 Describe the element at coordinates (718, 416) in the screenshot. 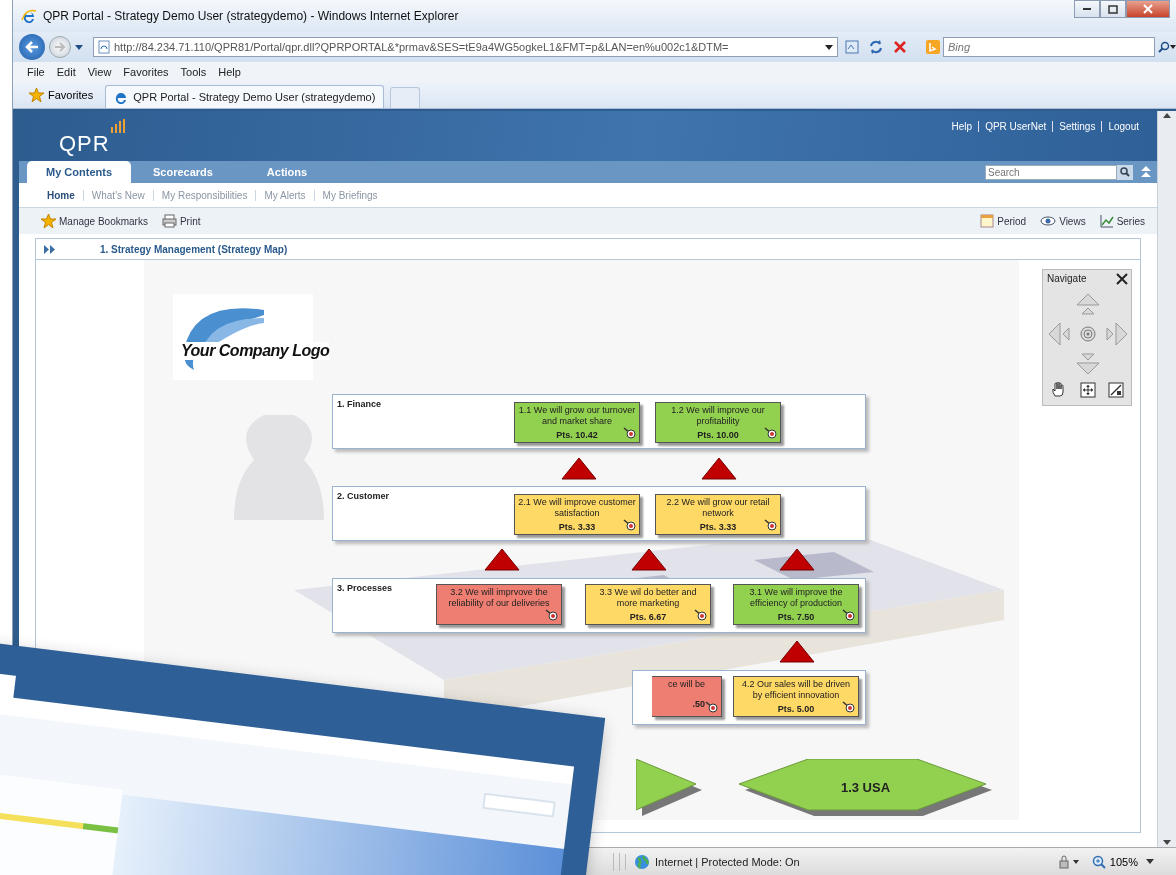

I see `objective-title: 1.2 We will improve our profitability` at that location.